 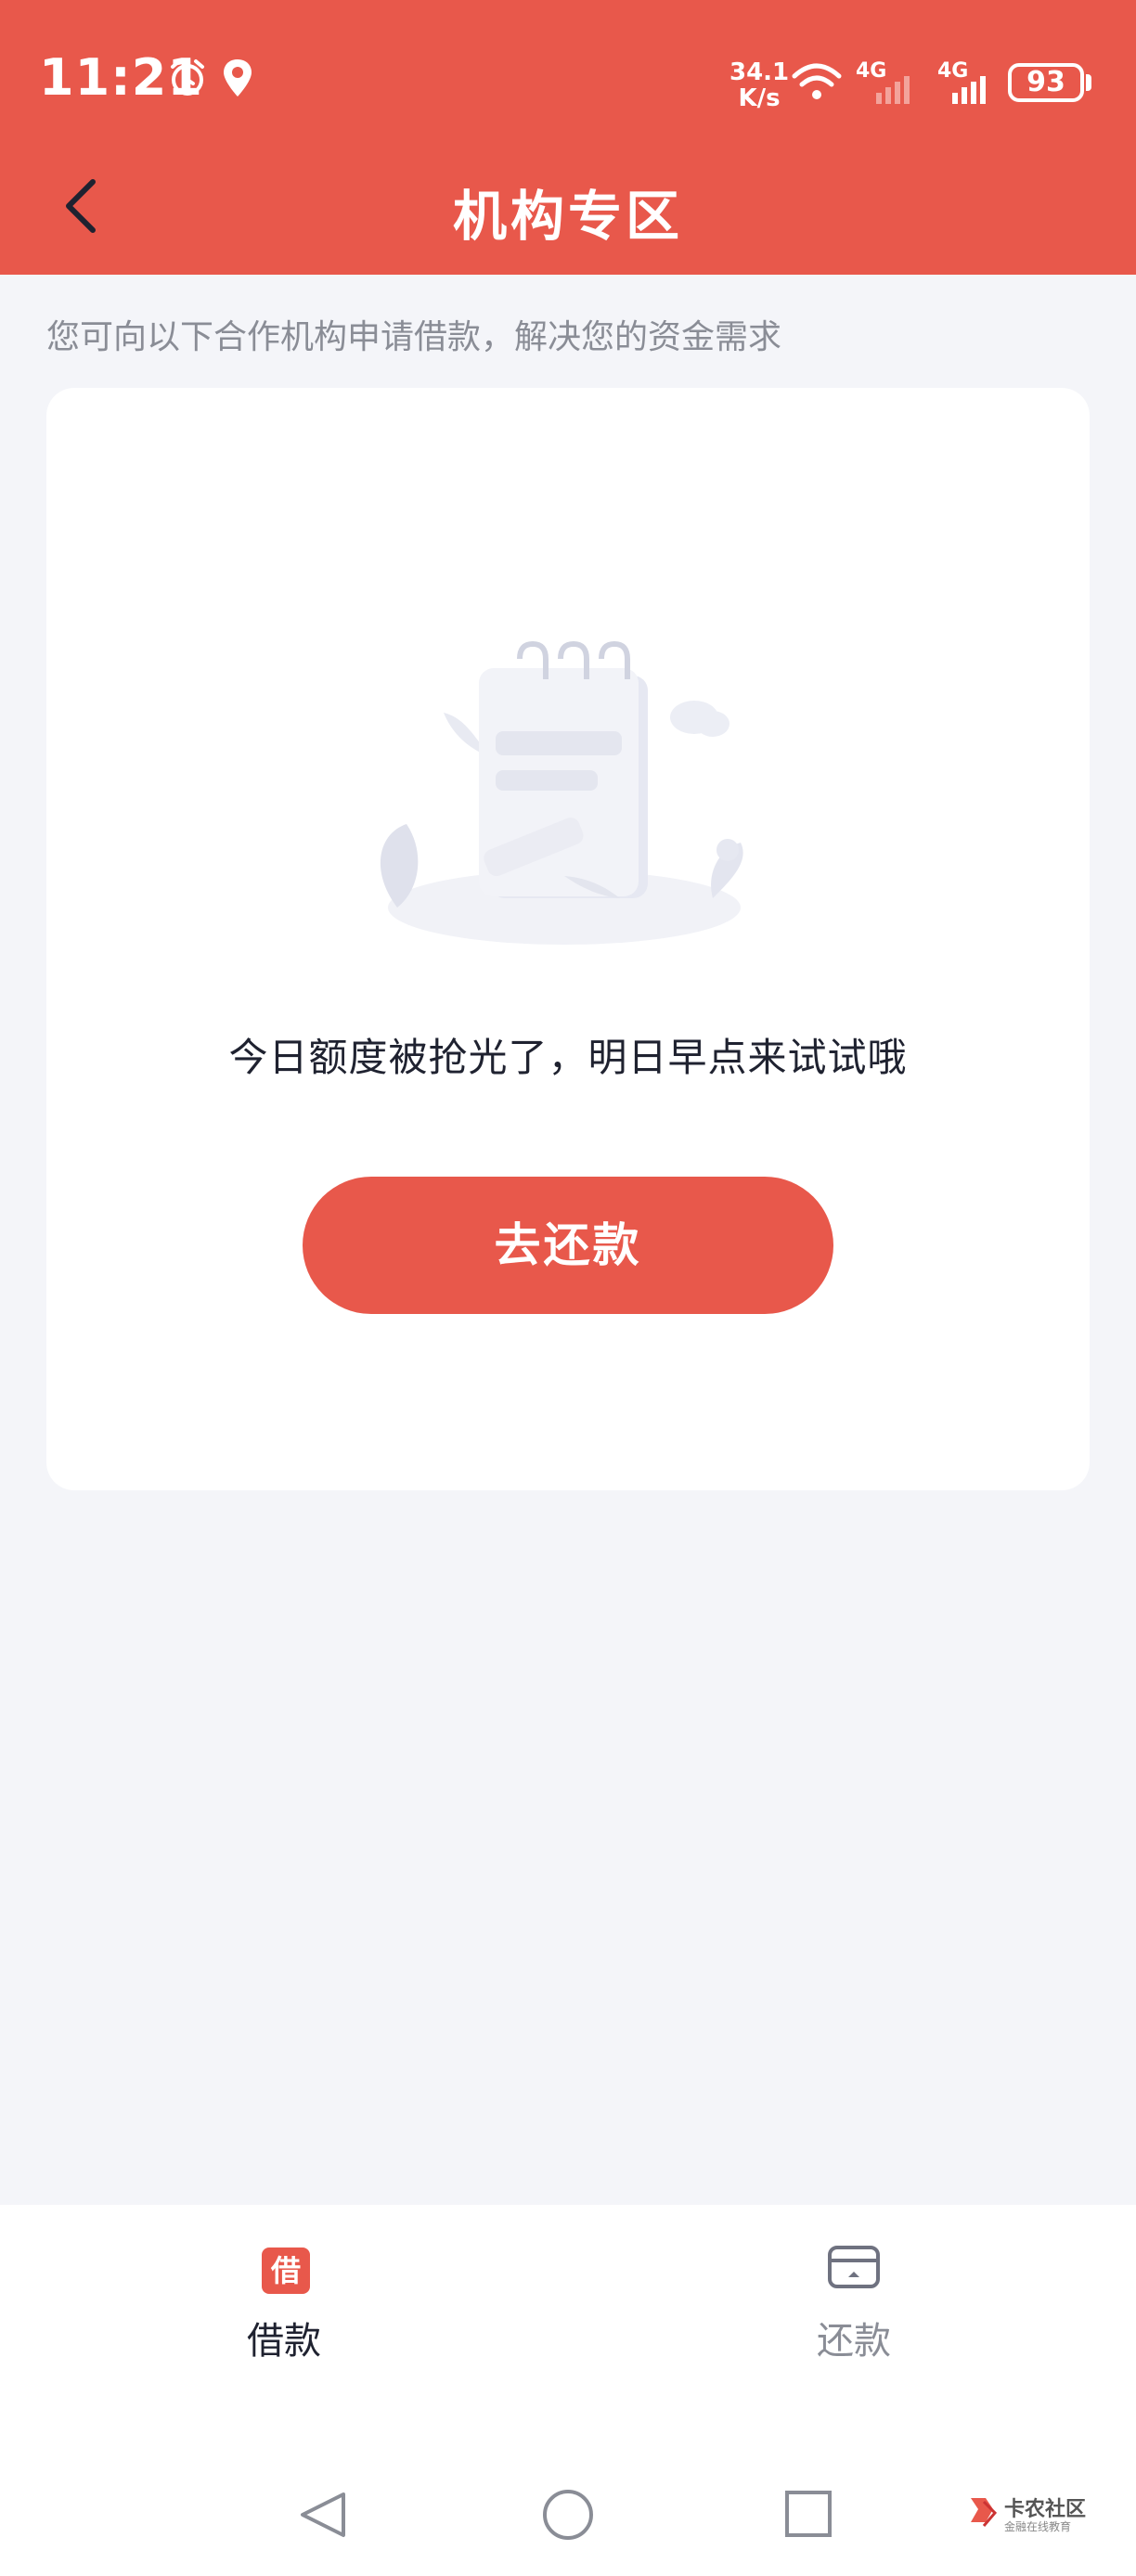 What do you see at coordinates (1088, 83) in the screenshot?
I see `battery-tip` at bounding box center [1088, 83].